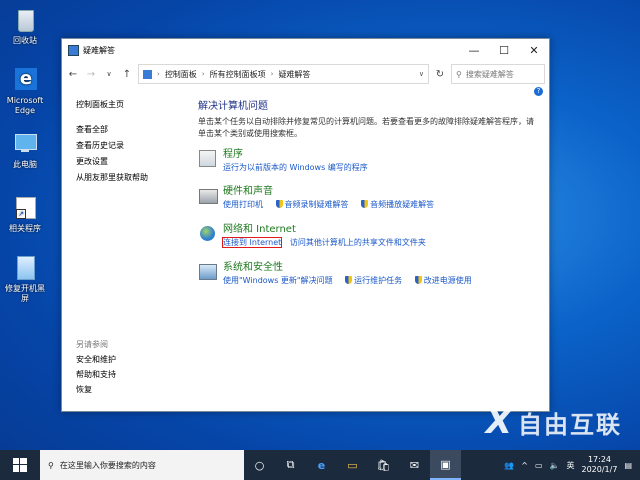 This screenshot has height=480, width=640. Describe the element at coordinates (570, 424) in the screenshot. I see `watermark-text: 自由互联` at that location.